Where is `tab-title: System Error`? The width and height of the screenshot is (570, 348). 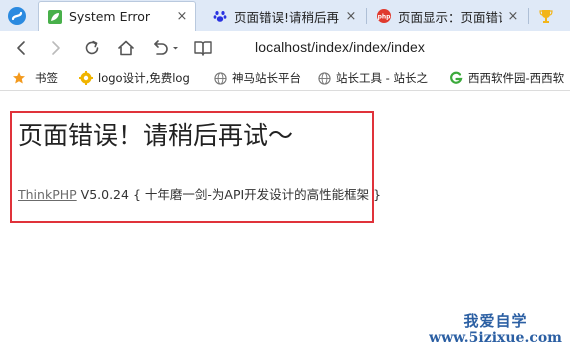 tab-title: System Error is located at coordinates (110, 16).